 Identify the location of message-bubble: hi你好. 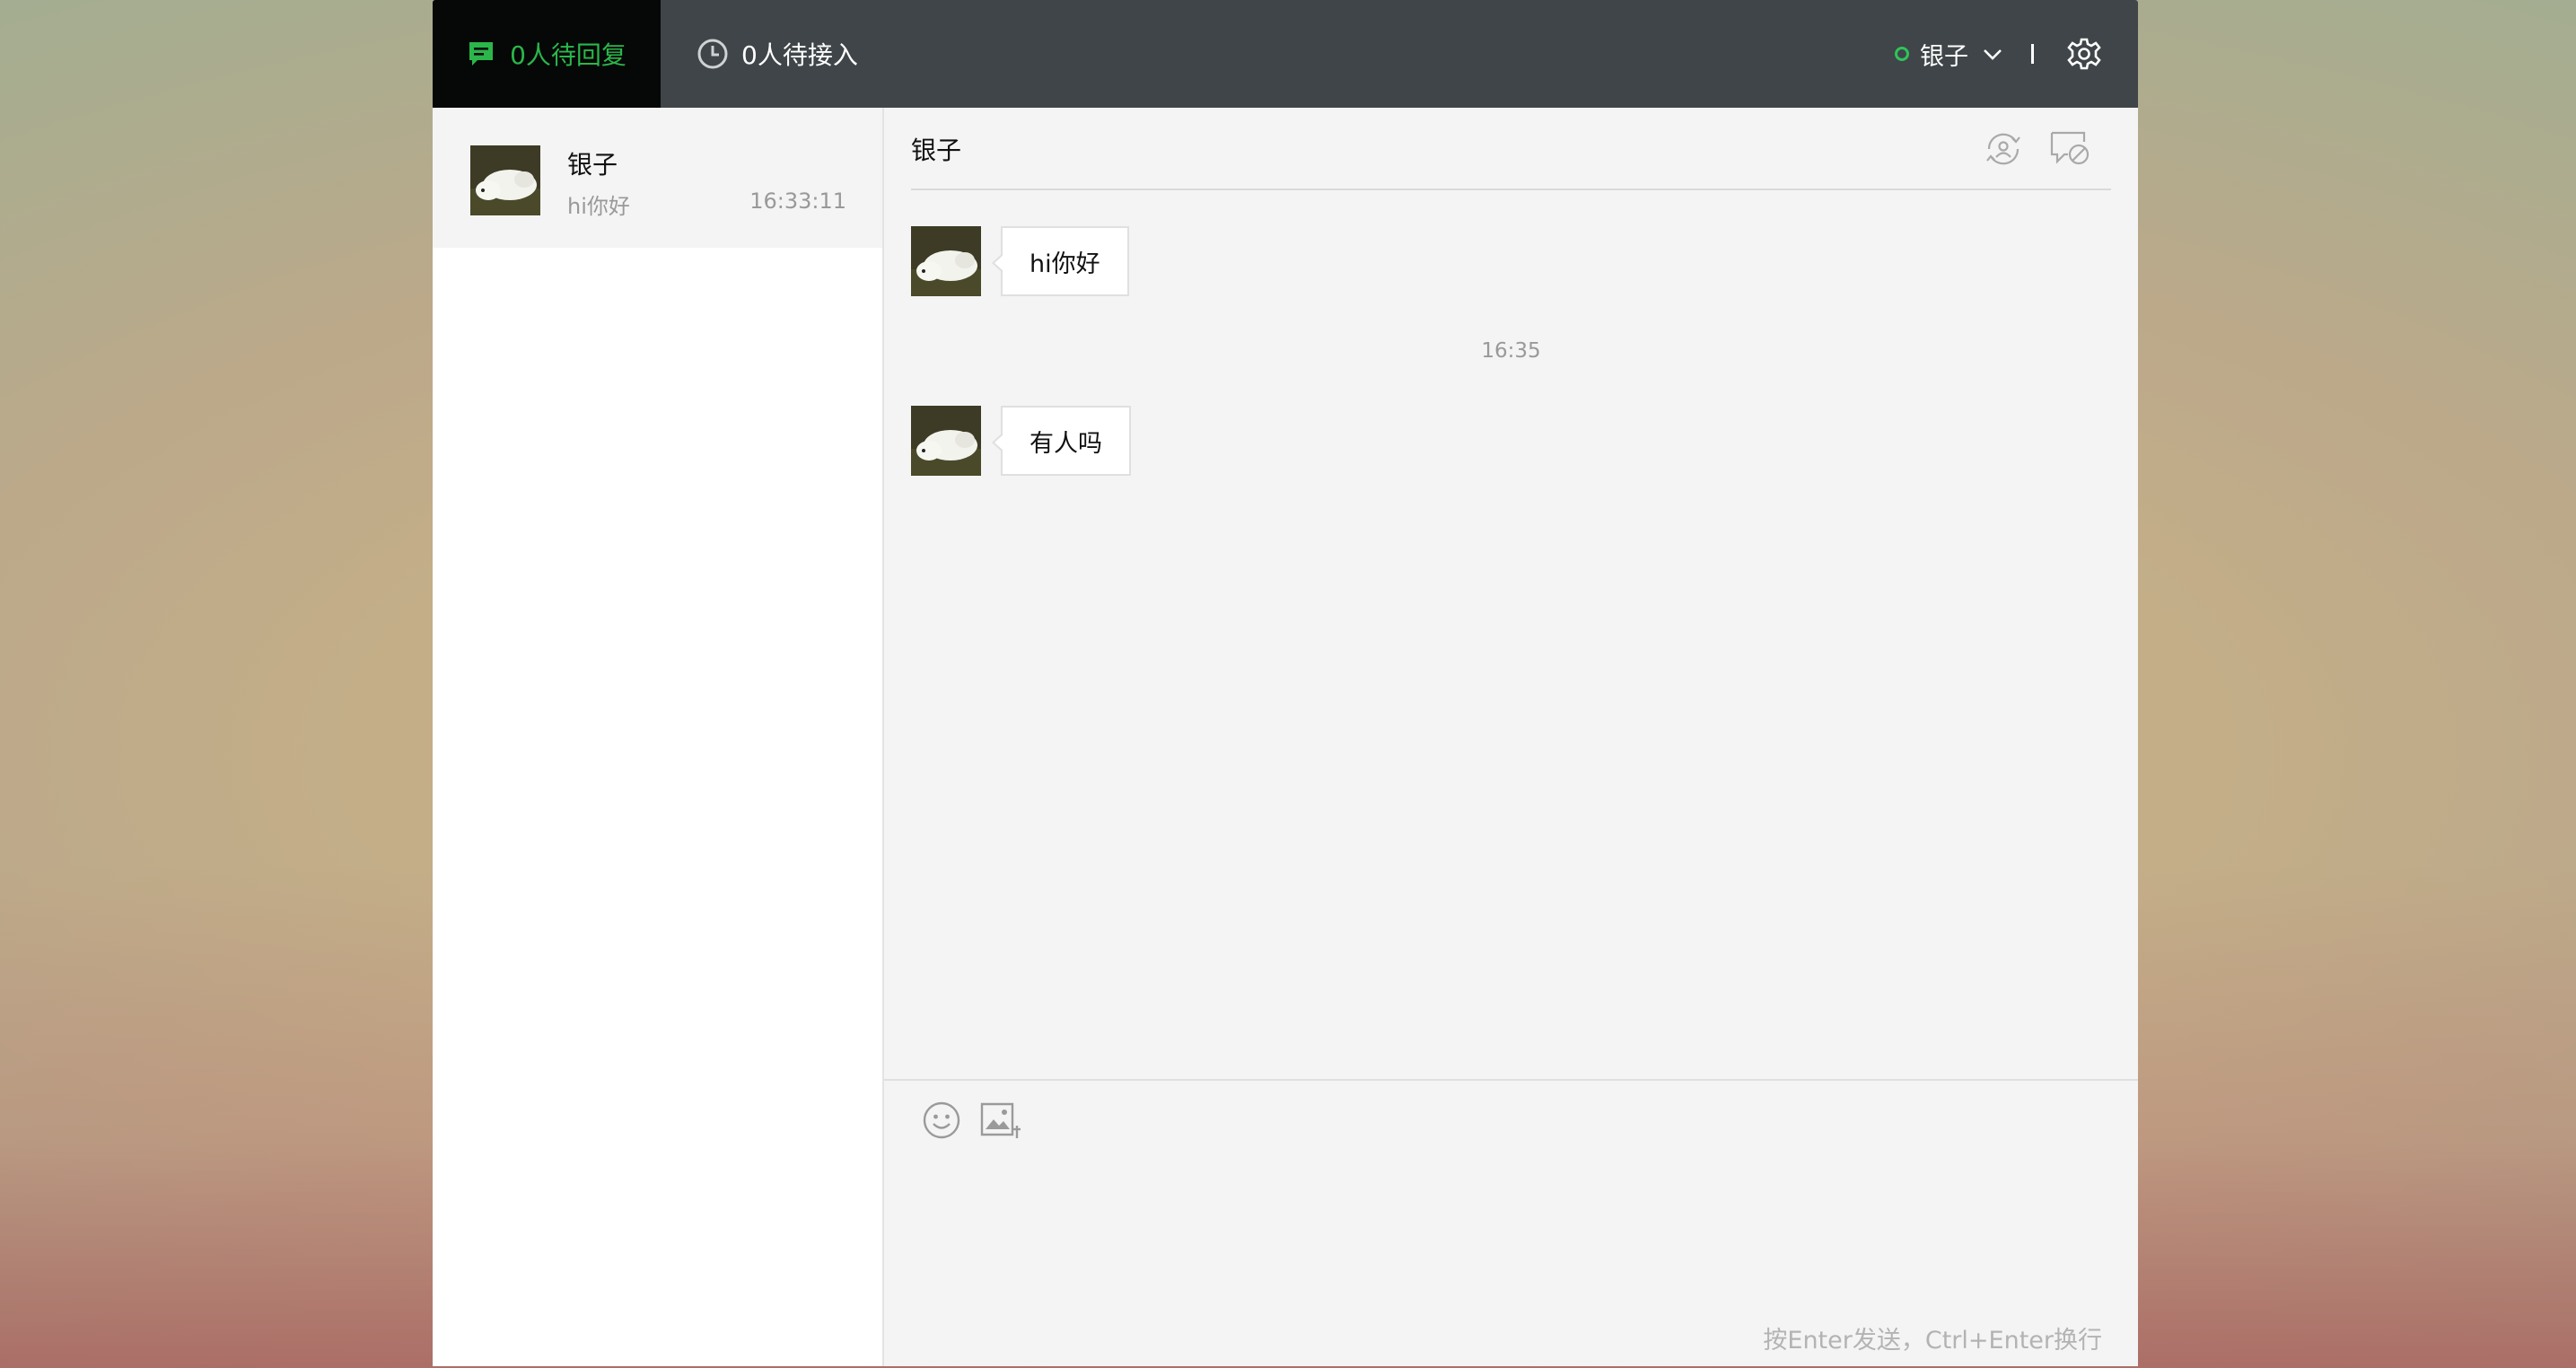
(1060, 261).